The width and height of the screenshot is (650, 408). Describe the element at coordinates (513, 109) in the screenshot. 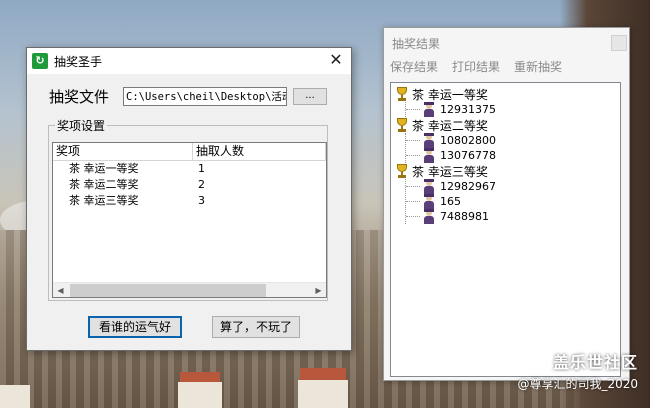

I see `tree-leaf: 12931375` at that location.